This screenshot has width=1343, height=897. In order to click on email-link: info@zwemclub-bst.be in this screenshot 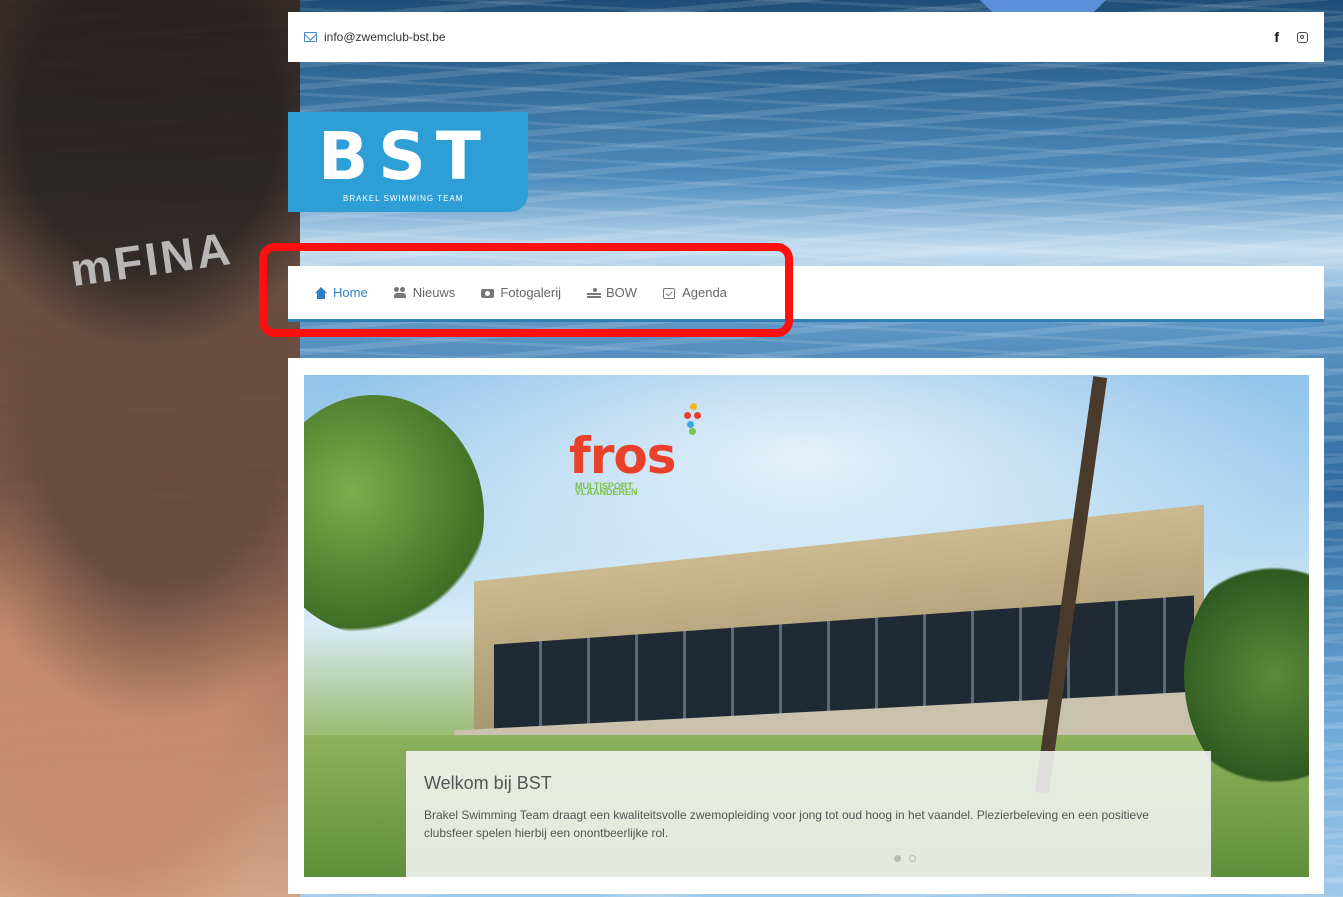, I will do `click(375, 37)`.